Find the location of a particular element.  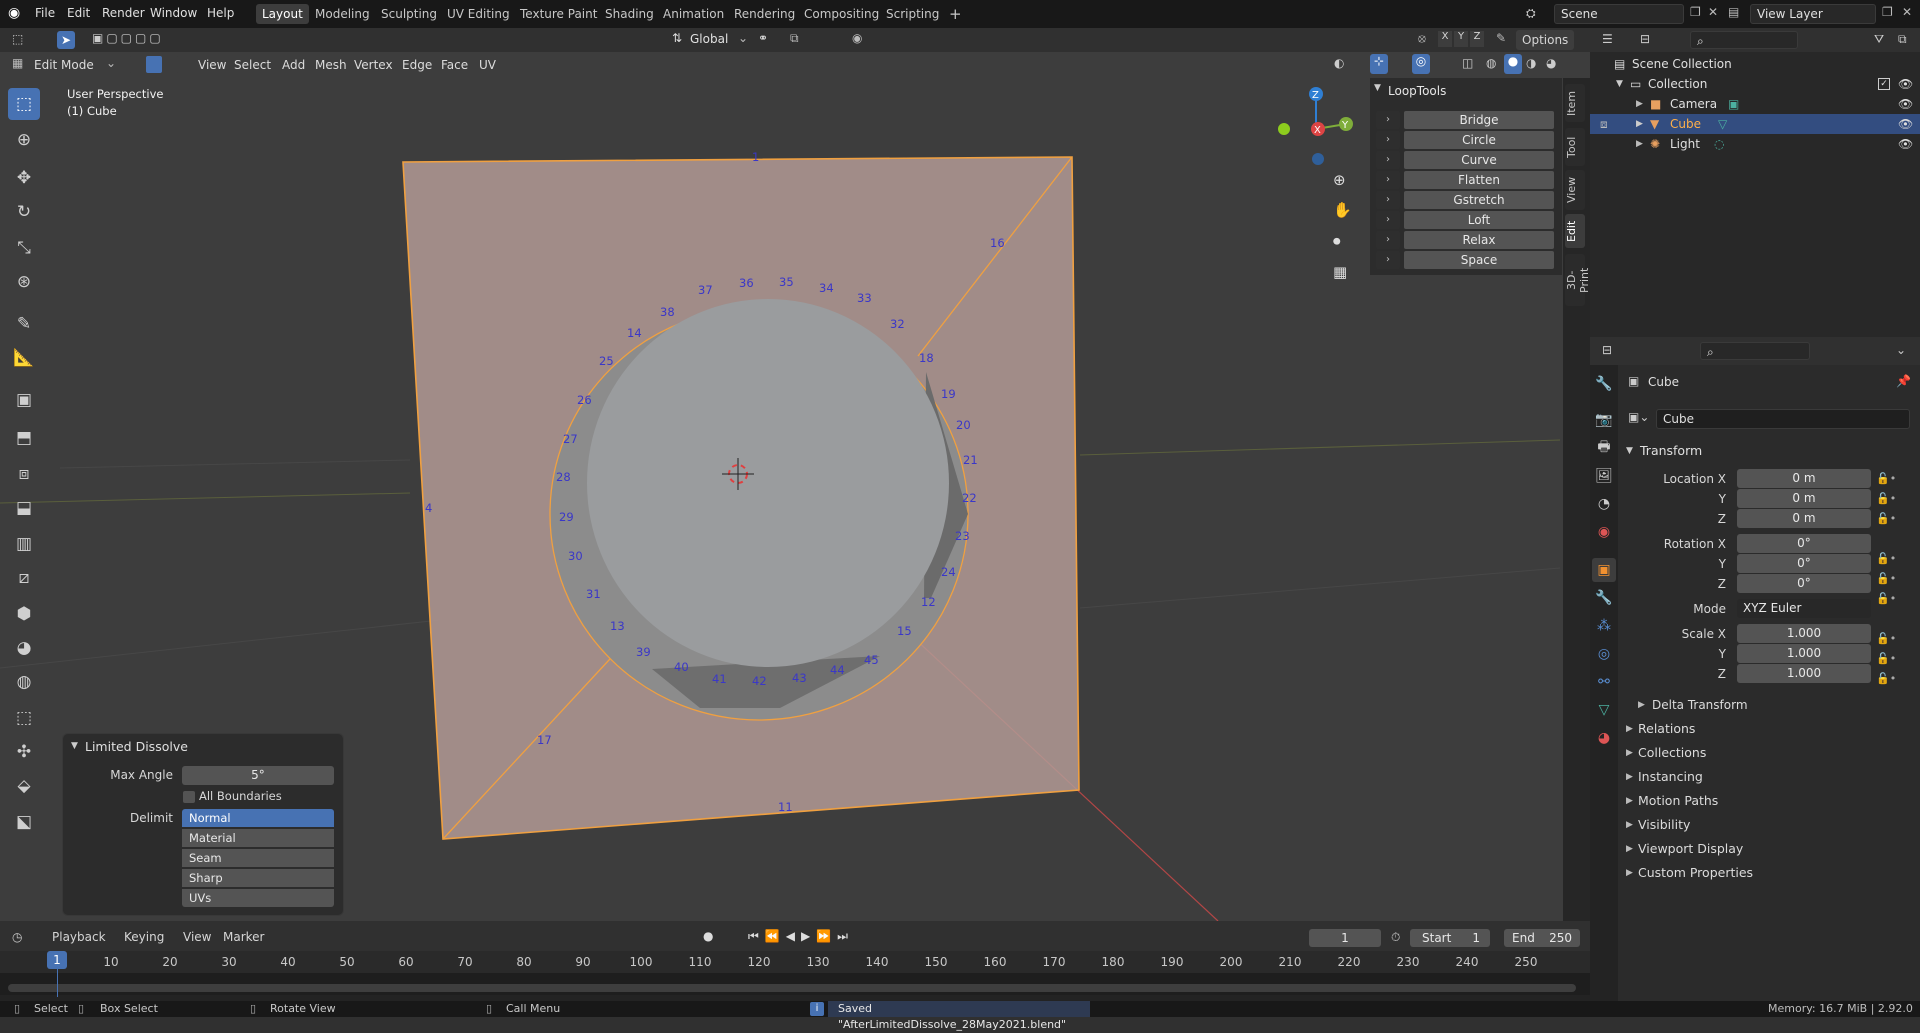

add-workspace-button: + is located at coordinates (955, 14).